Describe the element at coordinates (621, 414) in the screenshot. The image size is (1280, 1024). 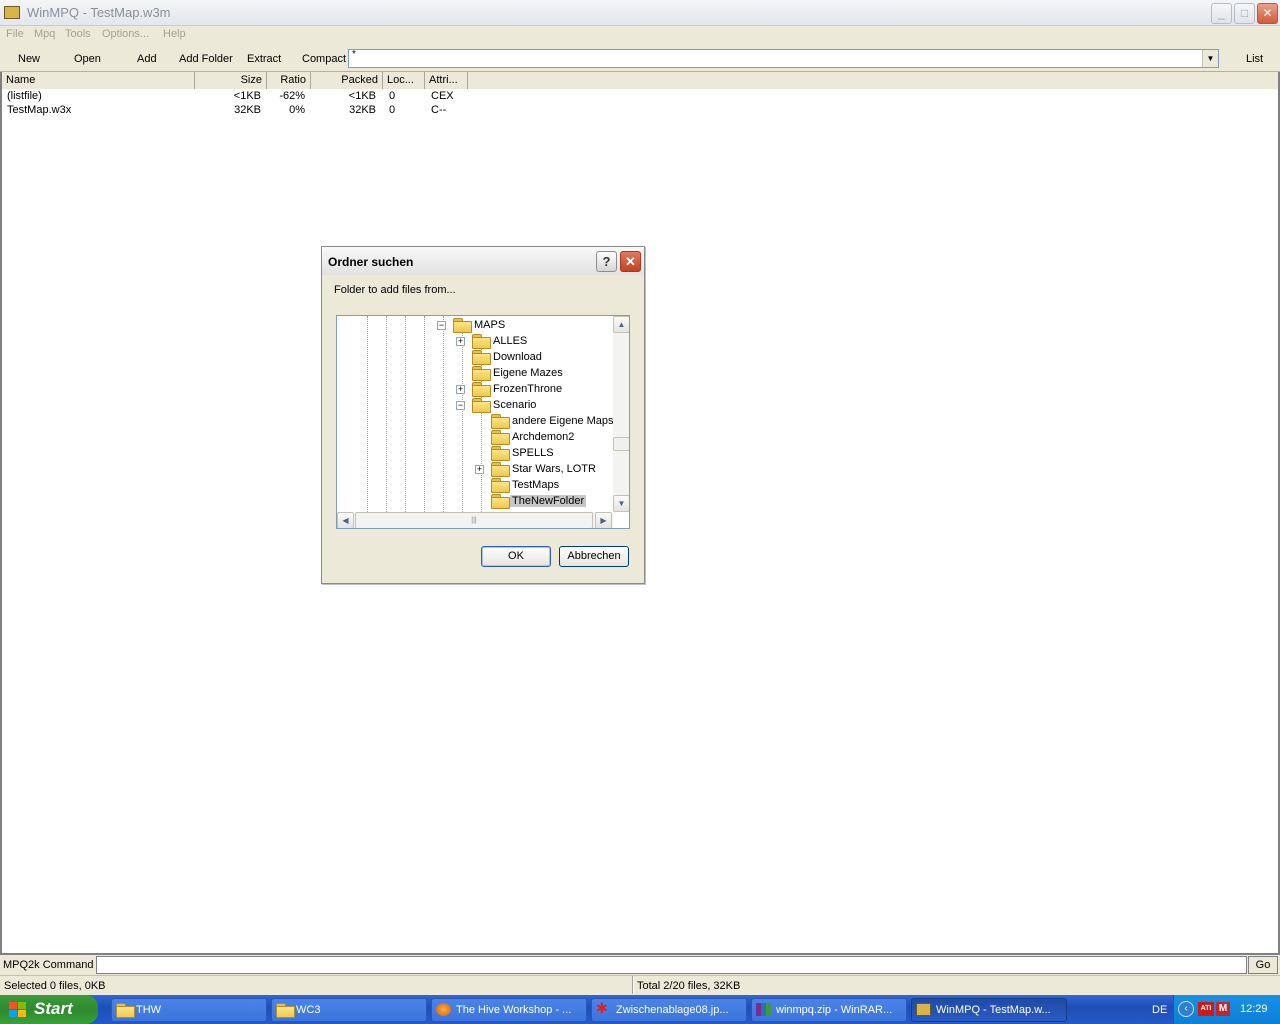
I see `tree-vertical-scrollbar: ▲ ▼` at that location.